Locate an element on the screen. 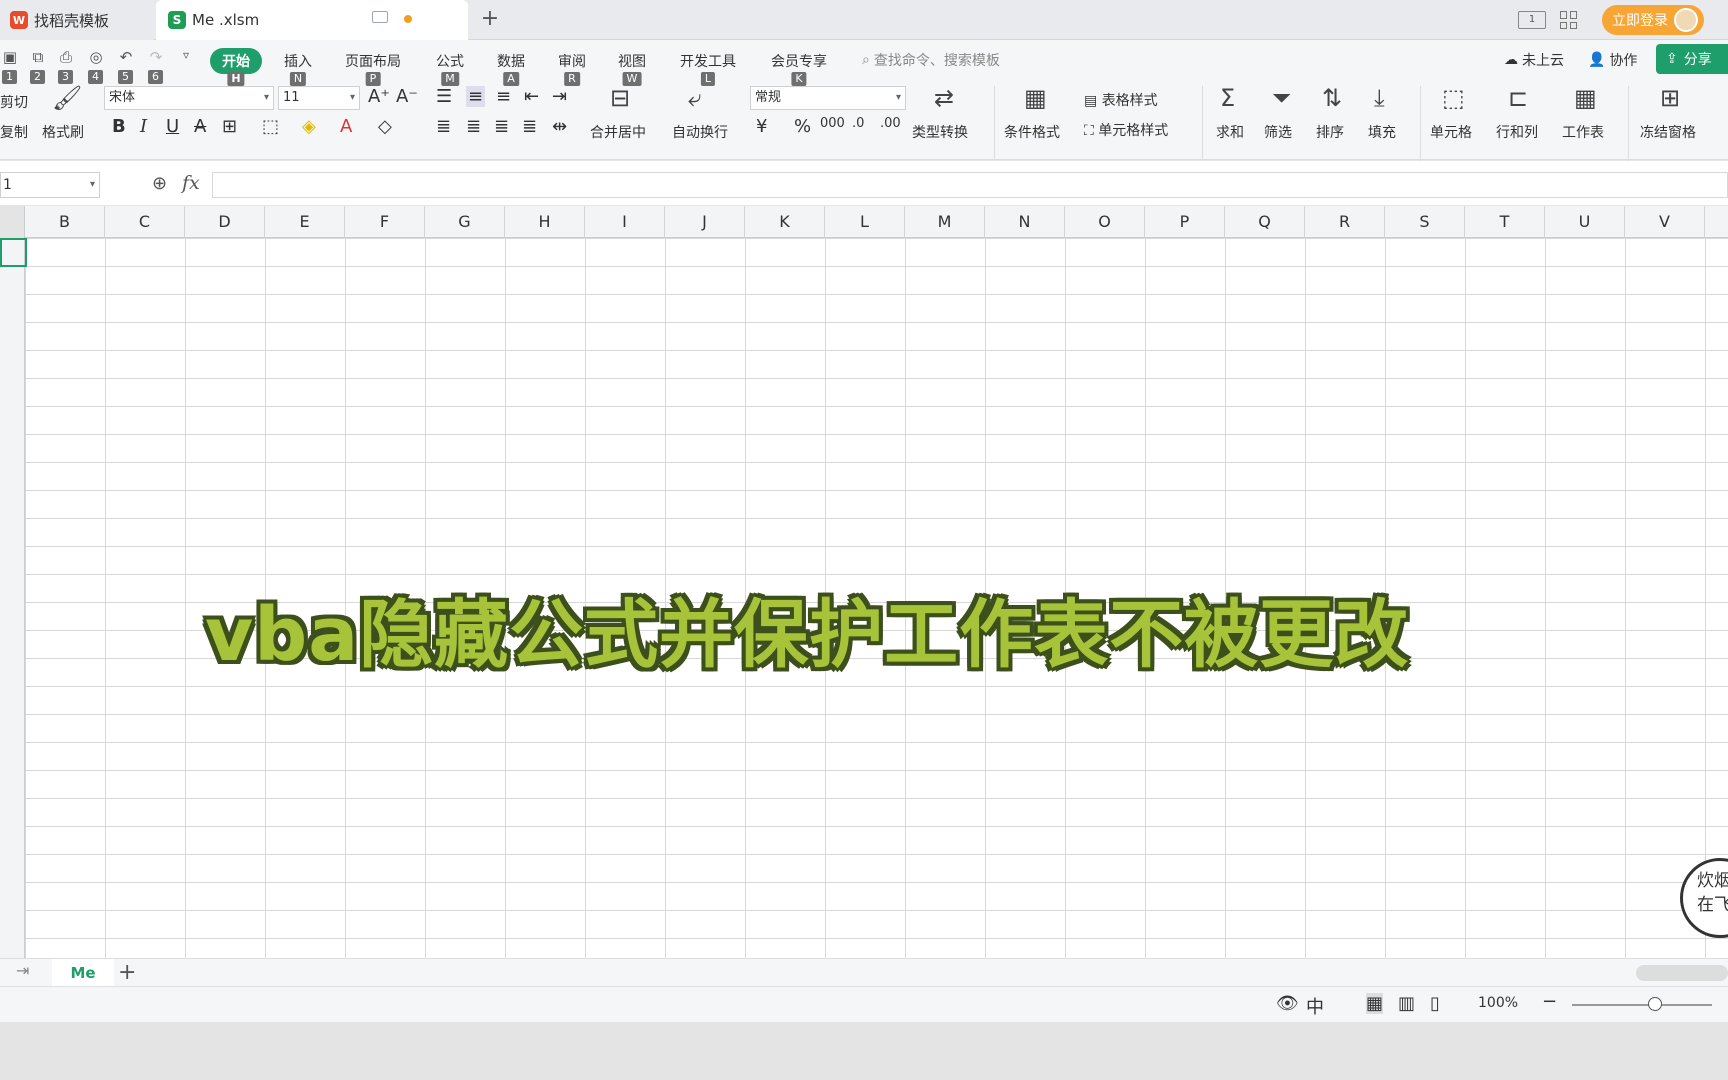  apps-grid-icon is located at coordinates (1569, 20).